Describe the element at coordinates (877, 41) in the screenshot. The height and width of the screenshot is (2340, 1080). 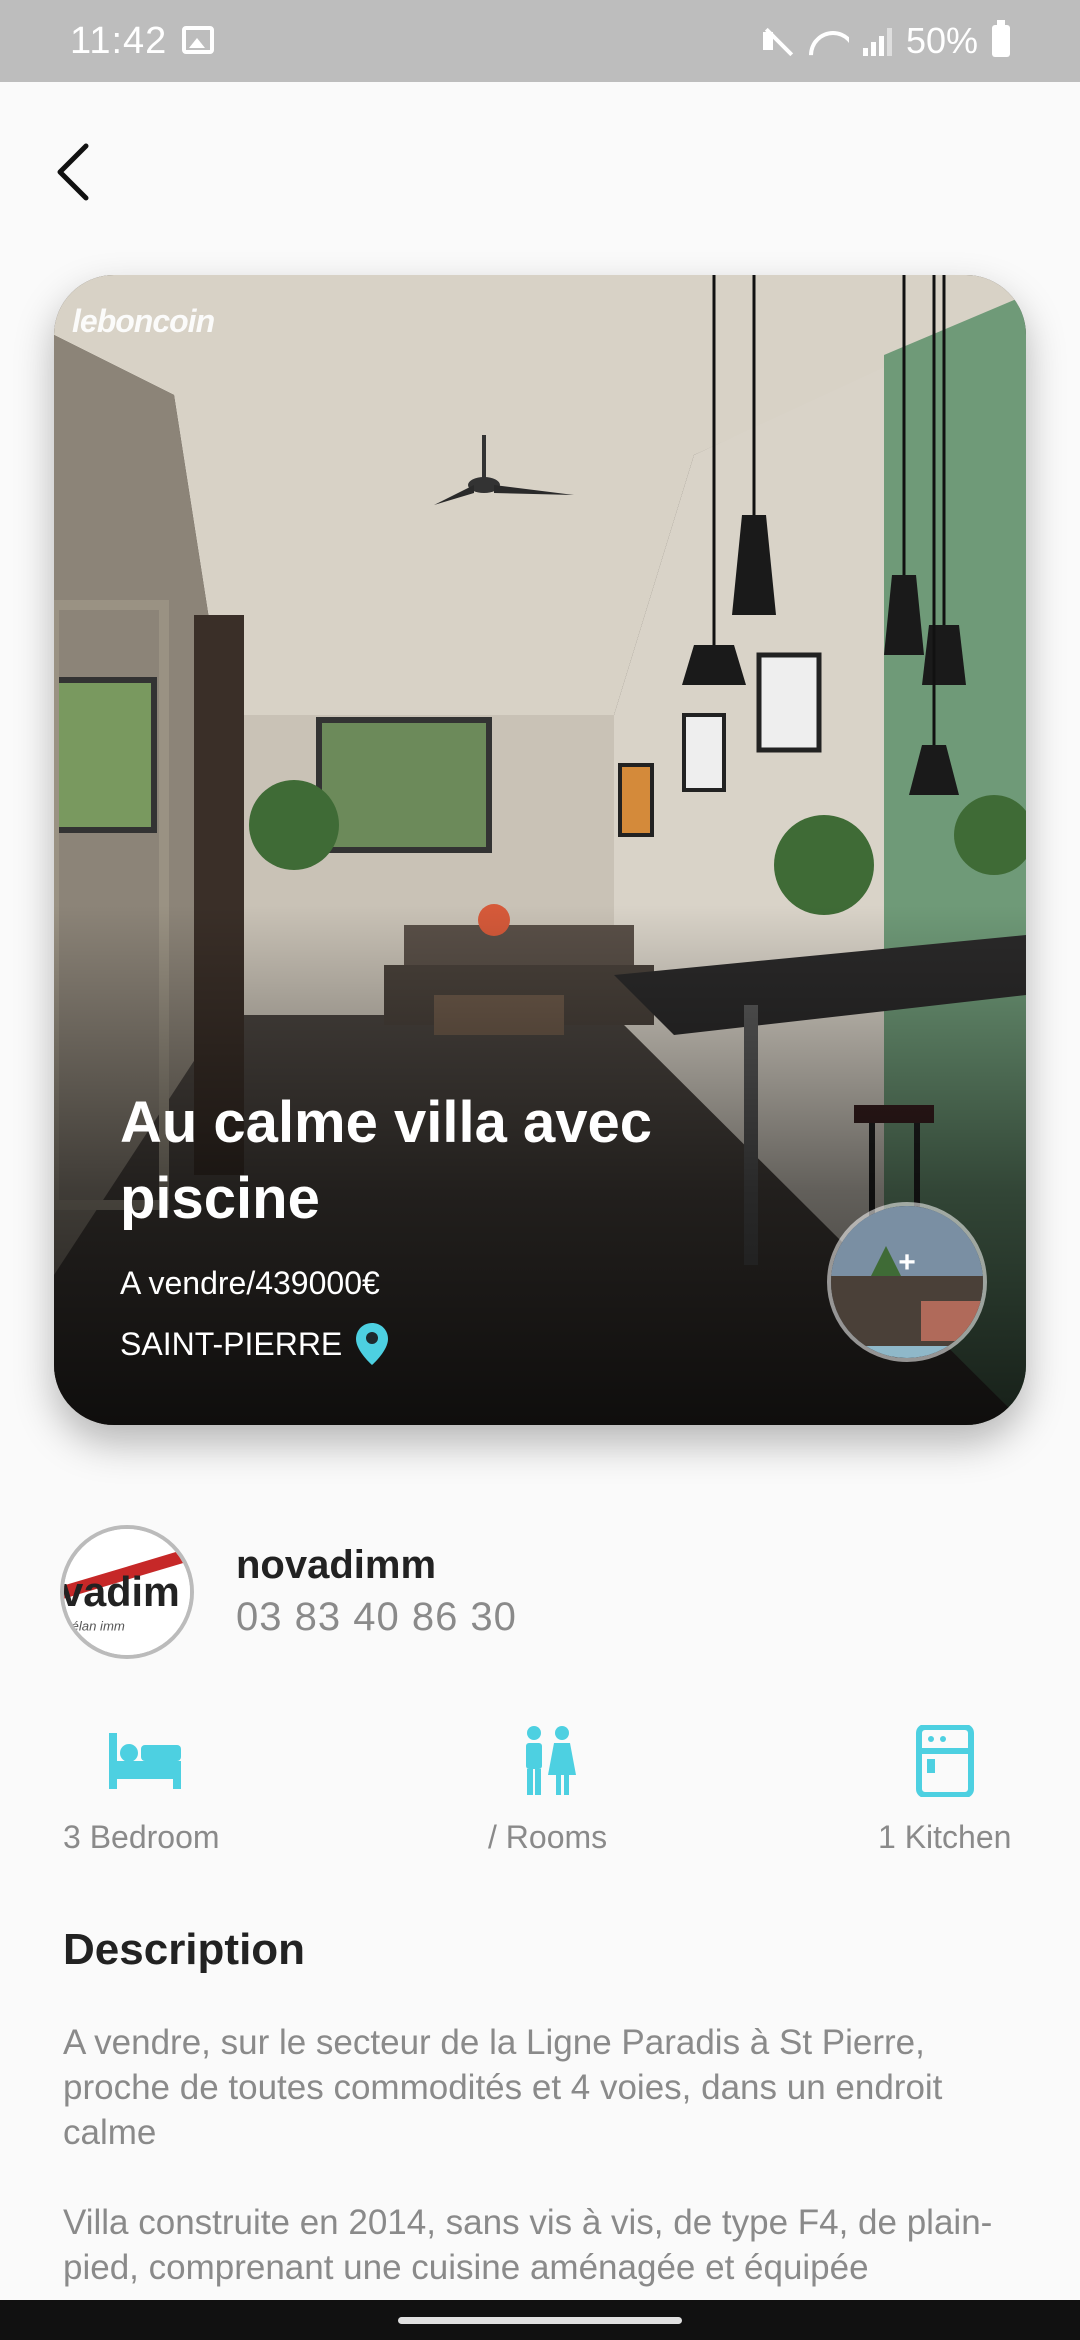
I see `signal-icon` at that location.